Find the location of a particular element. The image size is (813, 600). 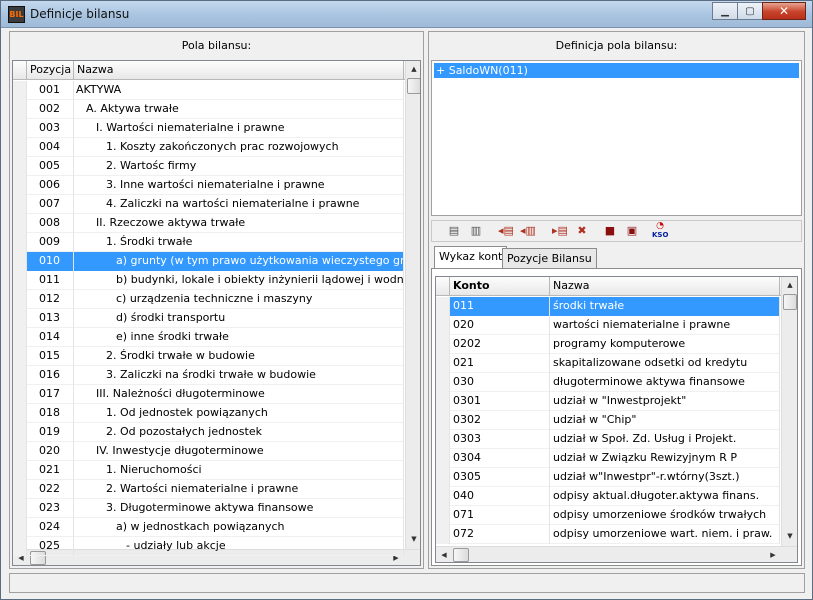

table-row: 002 A. Aktywa trwałe is located at coordinates (208, 109).